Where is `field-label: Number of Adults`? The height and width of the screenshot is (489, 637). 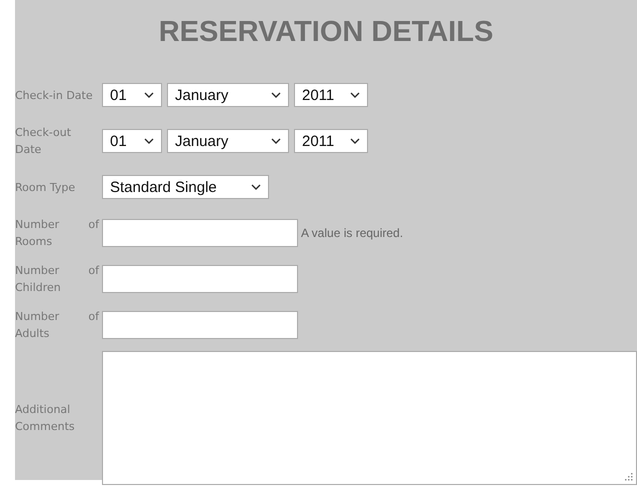
field-label: Number of Adults is located at coordinates (57, 325).